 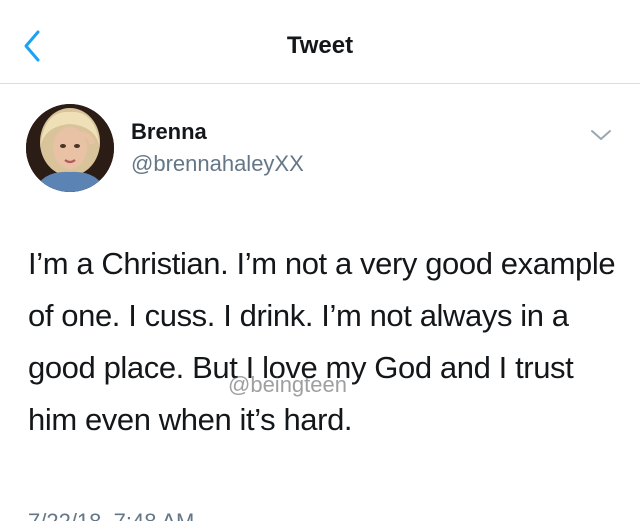 What do you see at coordinates (217, 164) in the screenshot?
I see `author-username: @brennahaleyXX` at bounding box center [217, 164].